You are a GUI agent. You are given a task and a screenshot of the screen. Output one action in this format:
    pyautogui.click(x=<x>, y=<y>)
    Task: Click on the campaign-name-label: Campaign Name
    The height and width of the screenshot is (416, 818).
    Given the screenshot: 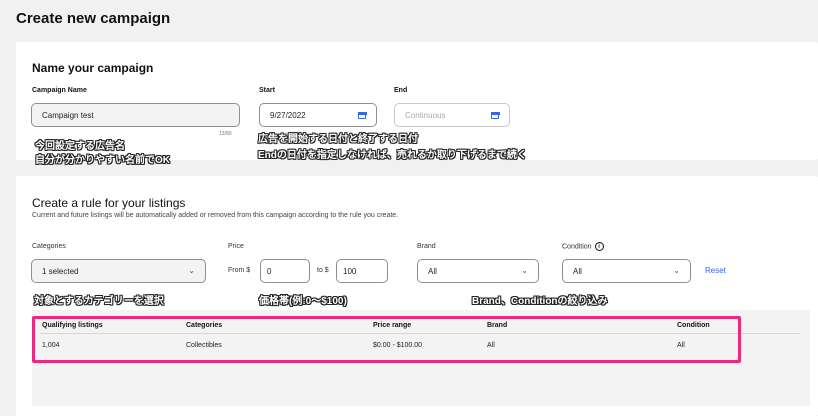 What is the action you would take?
    pyautogui.click(x=59, y=90)
    